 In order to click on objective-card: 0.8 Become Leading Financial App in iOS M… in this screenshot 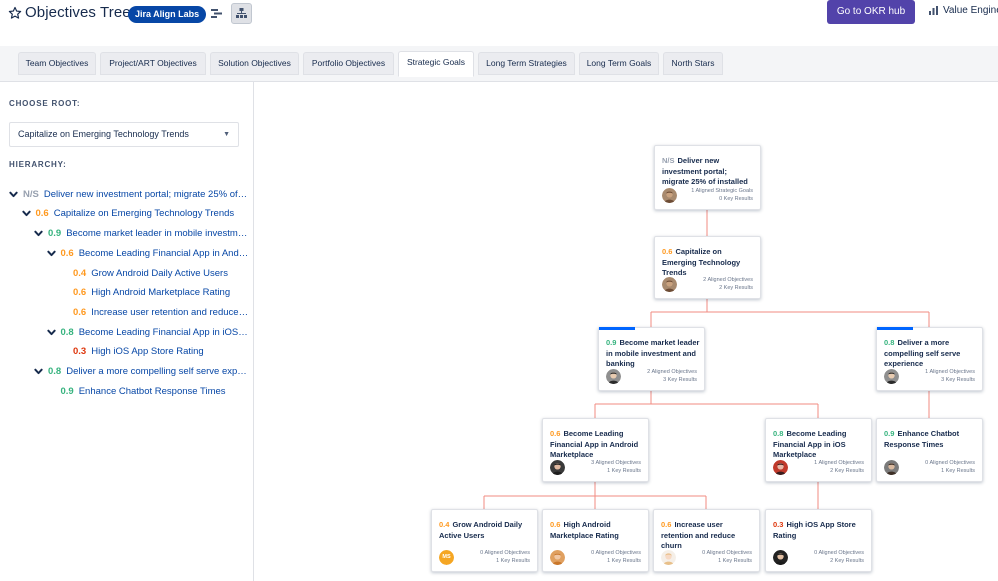, I will do `click(818, 450)`.